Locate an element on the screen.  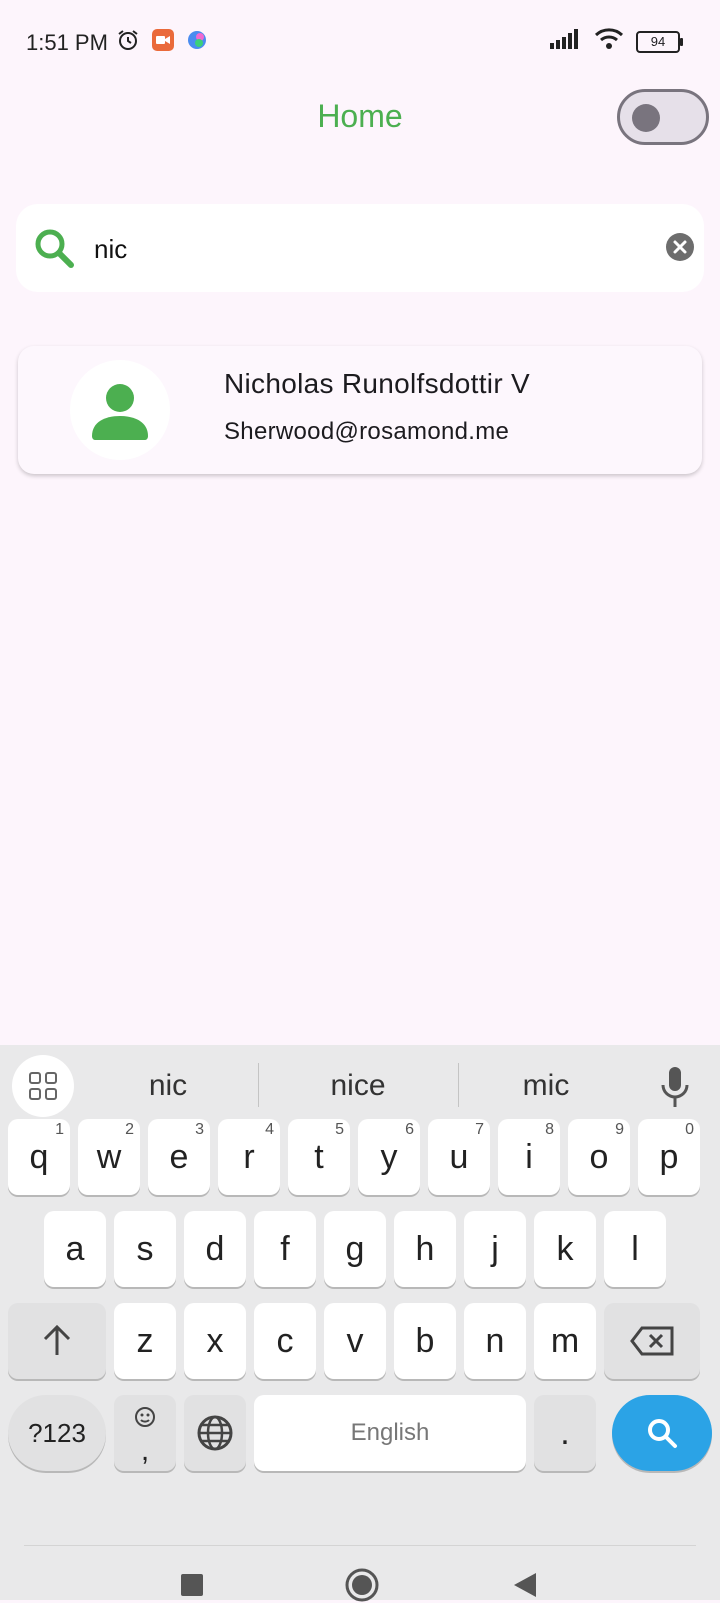
key-y: y6 is located at coordinates (389, 1157).